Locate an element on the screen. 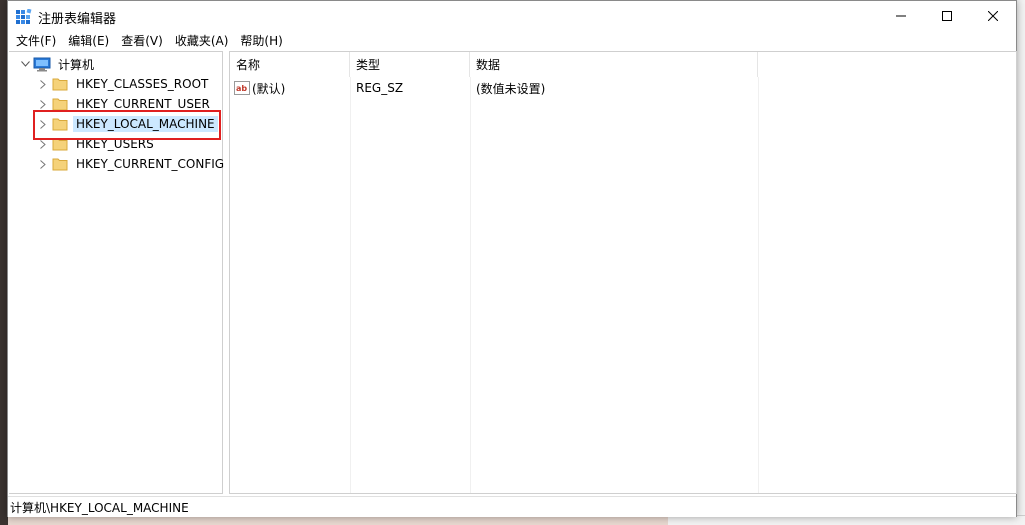  tree-item-hkey-current-config: HKEY_CURRENT_CONFIG is located at coordinates (131, 164).